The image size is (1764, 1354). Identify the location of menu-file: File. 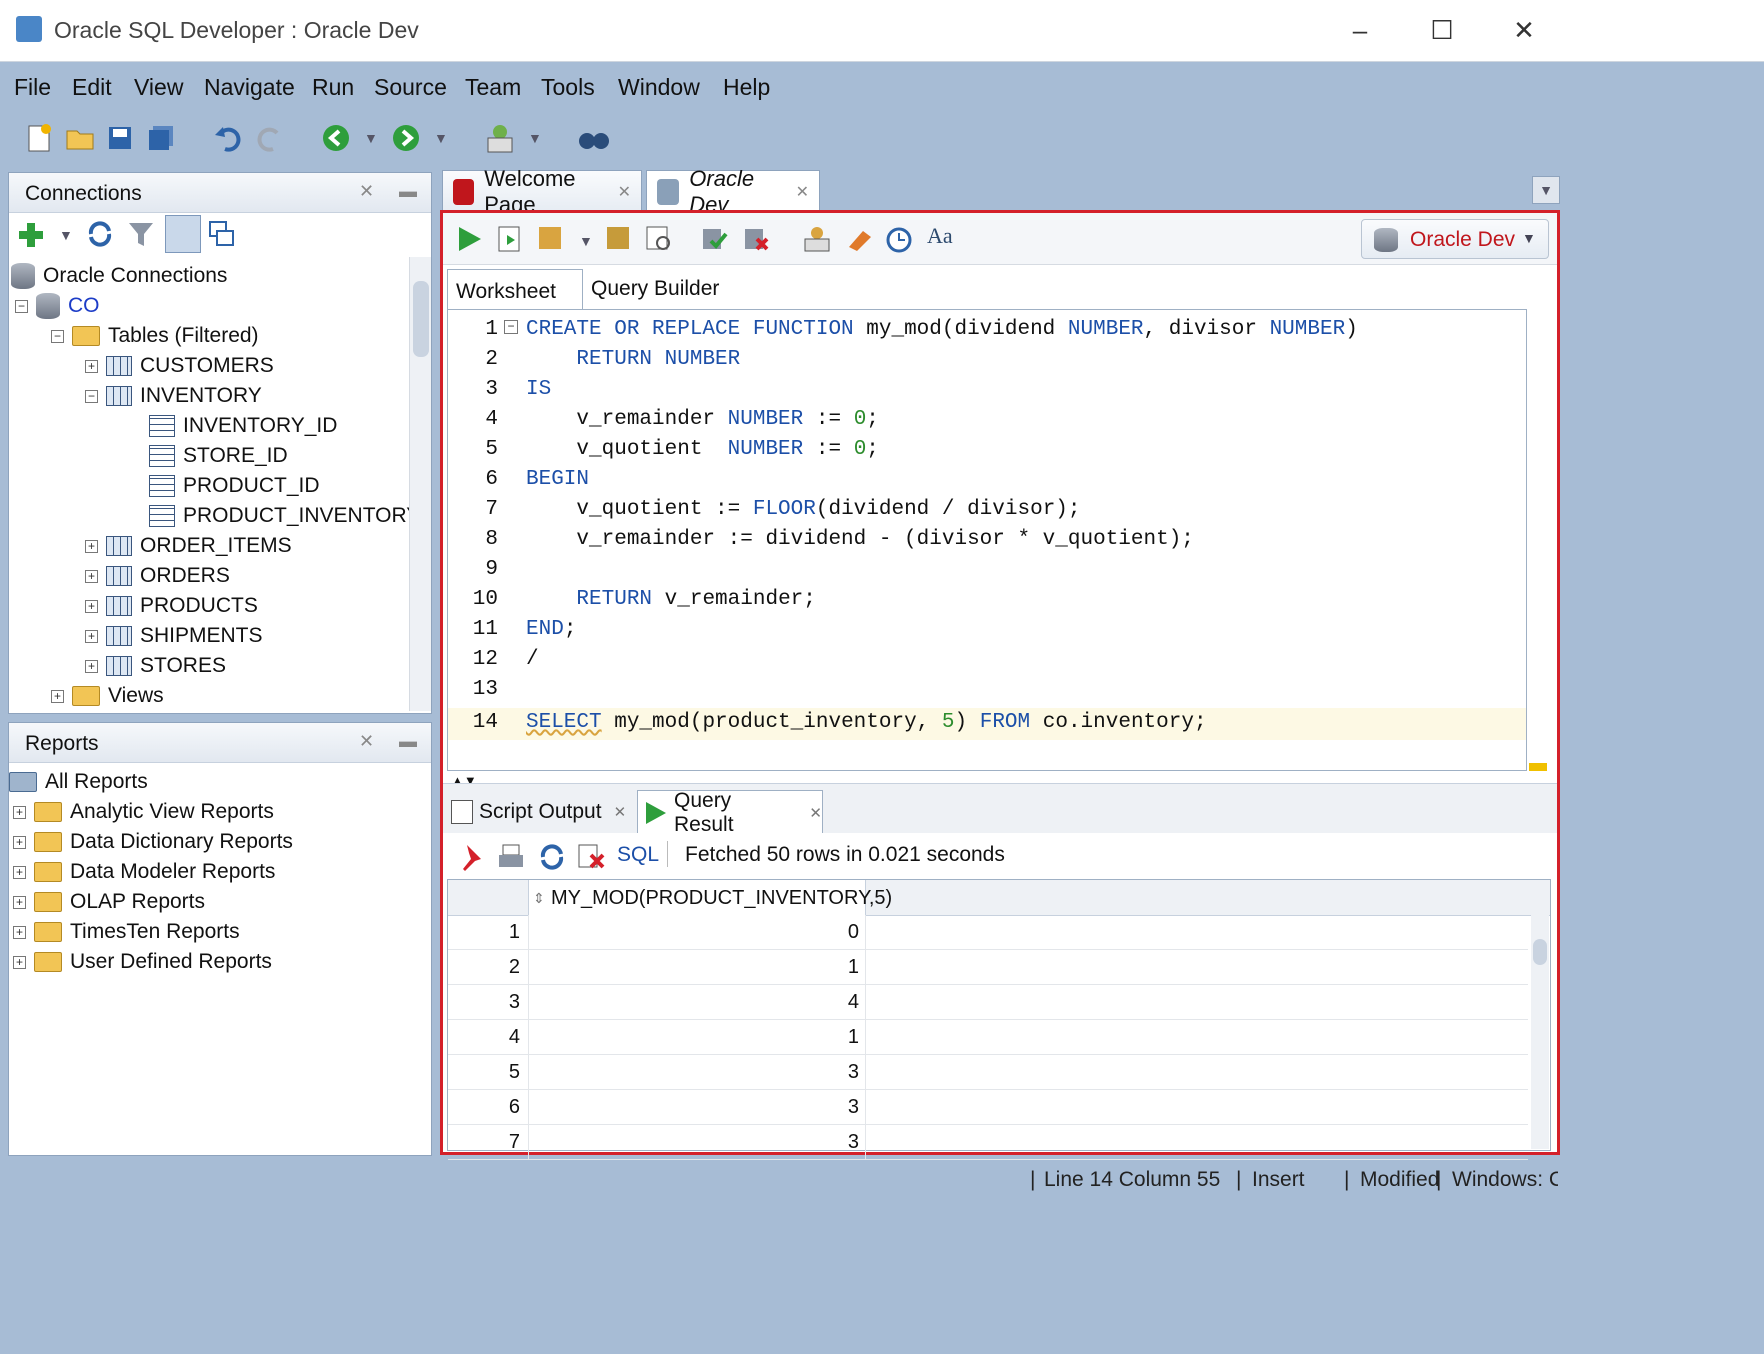
(32, 87).